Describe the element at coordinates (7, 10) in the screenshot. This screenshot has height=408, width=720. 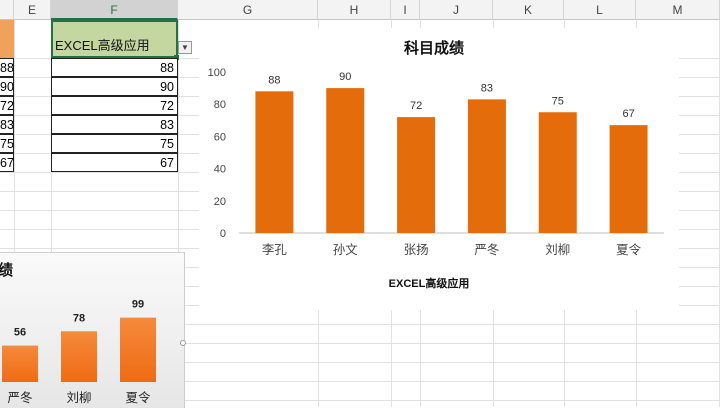
I see `column-header-corner` at that location.